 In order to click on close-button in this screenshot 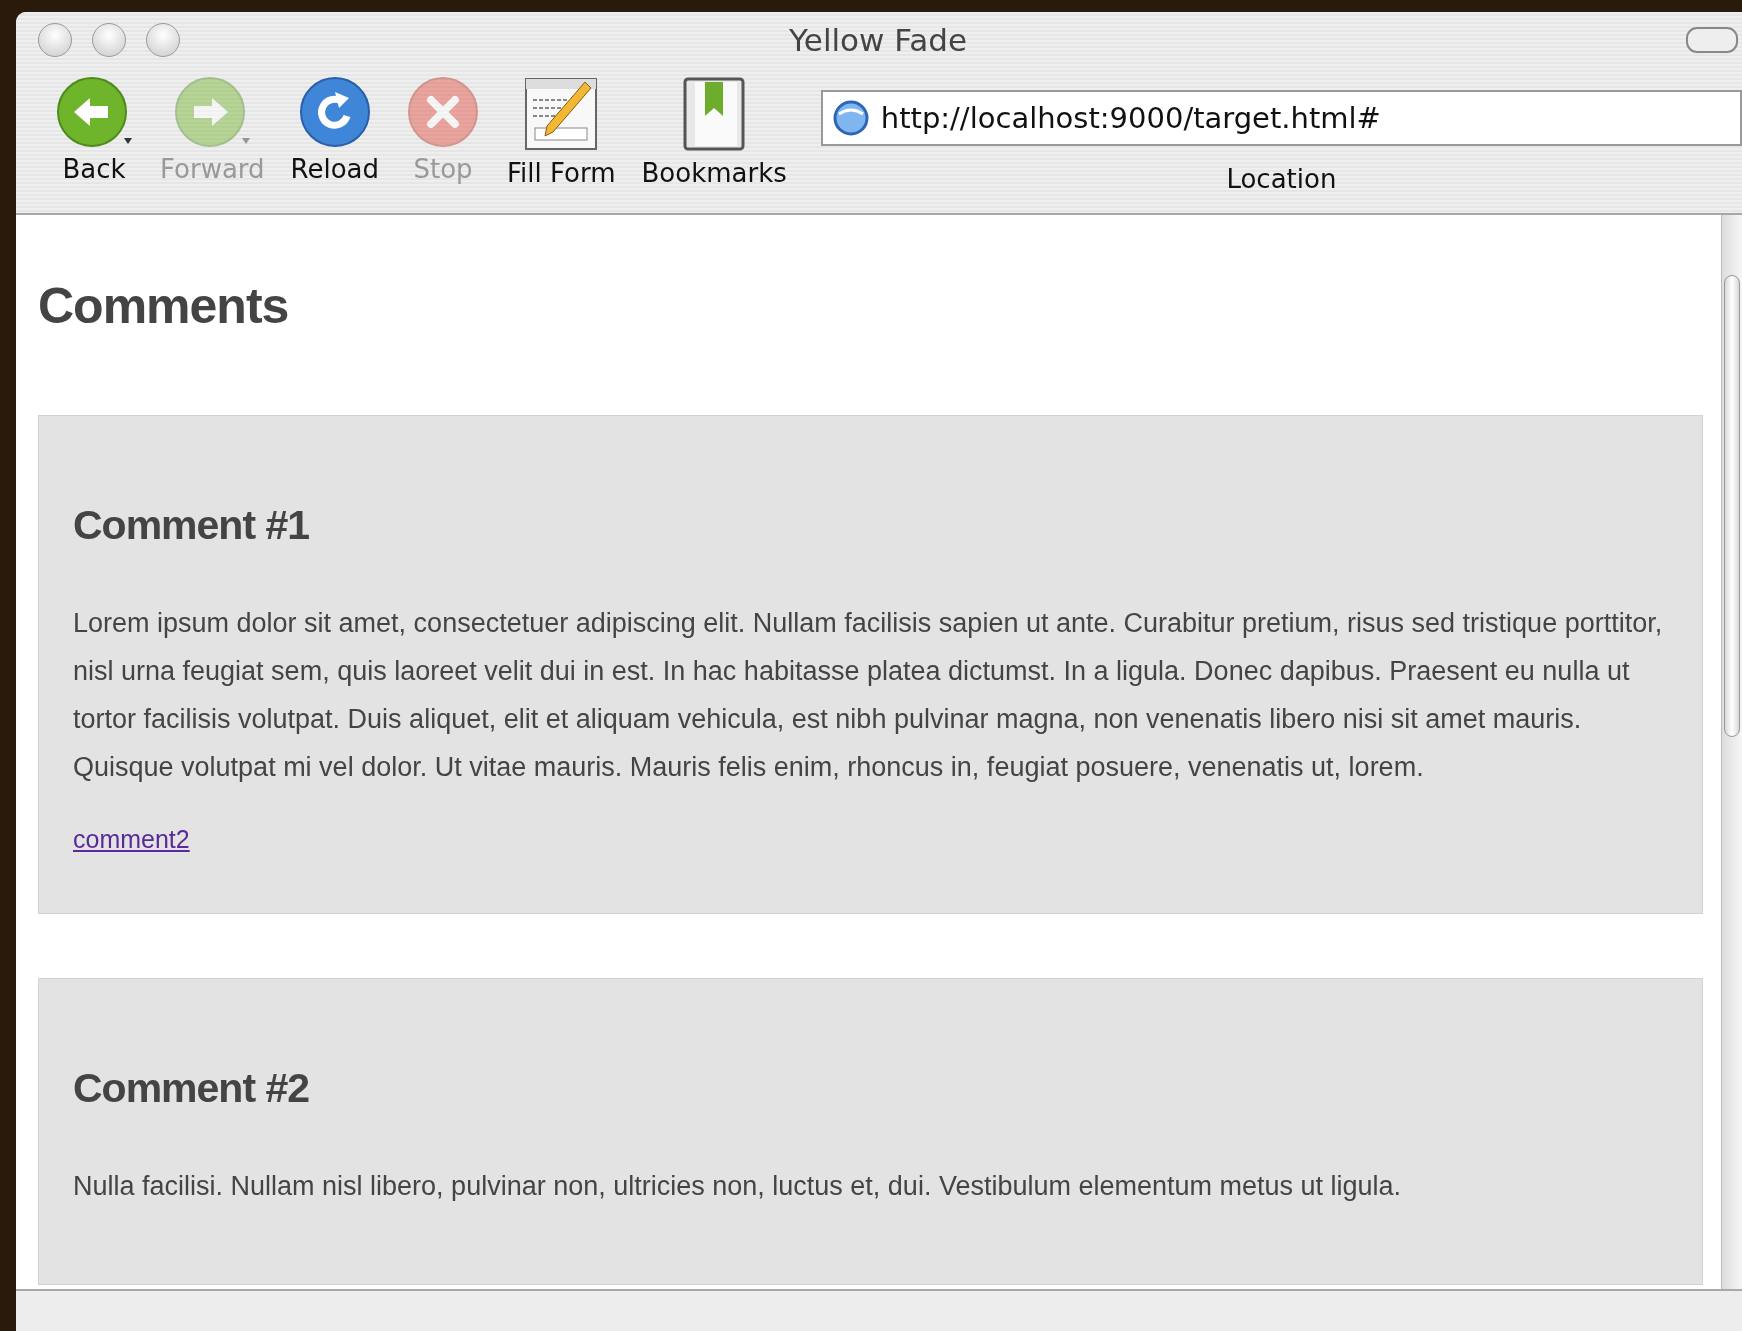, I will do `click(55, 40)`.